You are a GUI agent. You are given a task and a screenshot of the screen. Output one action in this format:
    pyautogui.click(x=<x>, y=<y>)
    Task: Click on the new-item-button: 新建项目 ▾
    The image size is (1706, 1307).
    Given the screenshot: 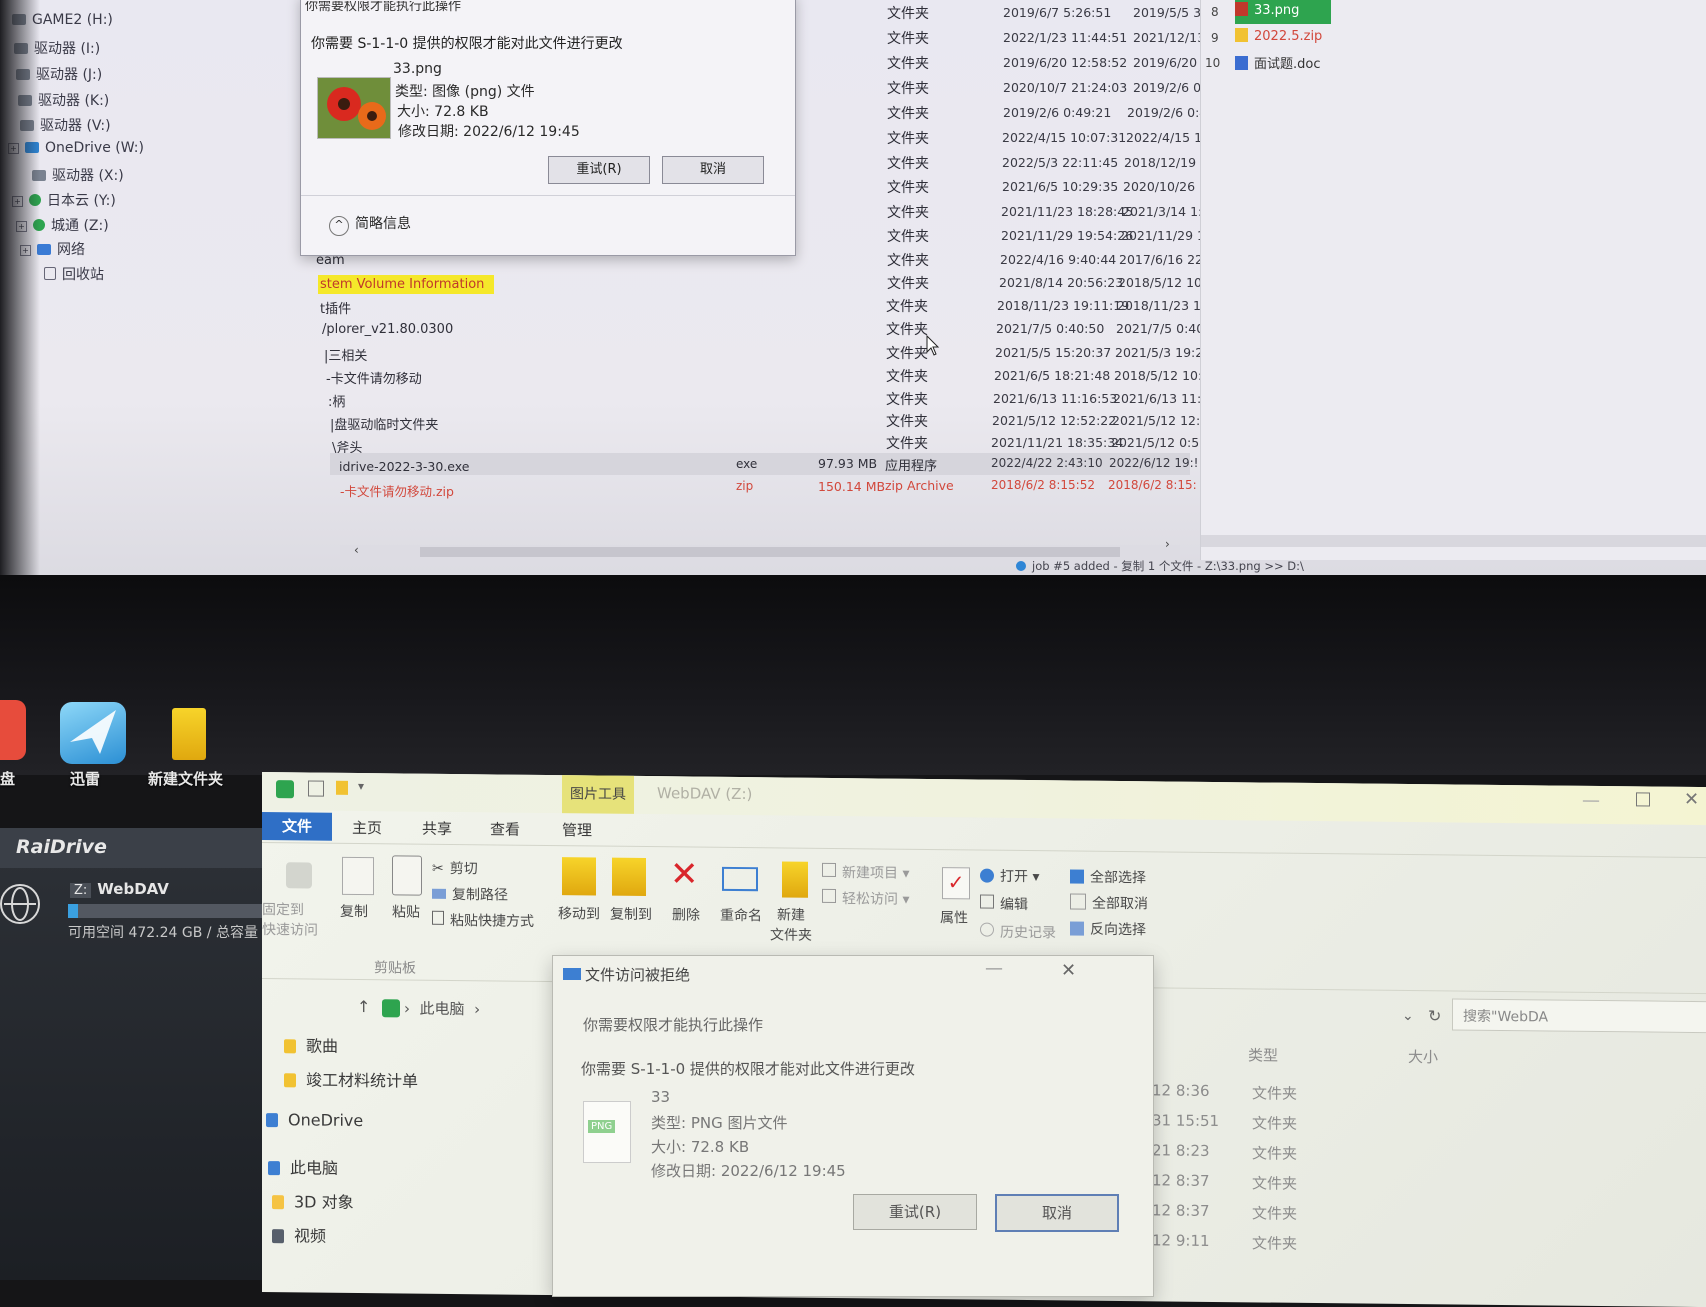 What is the action you would take?
    pyautogui.click(x=865, y=872)
    